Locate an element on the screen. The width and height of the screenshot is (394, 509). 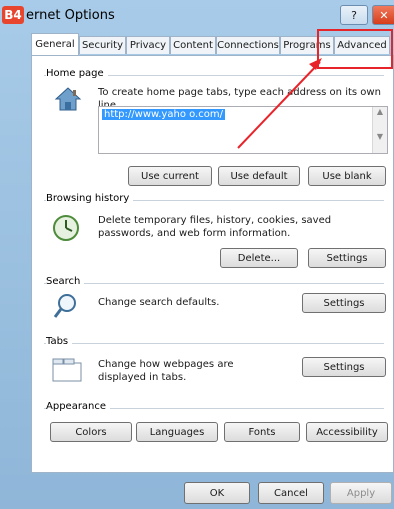
tab-general: General is located at coordinates (55, 44).